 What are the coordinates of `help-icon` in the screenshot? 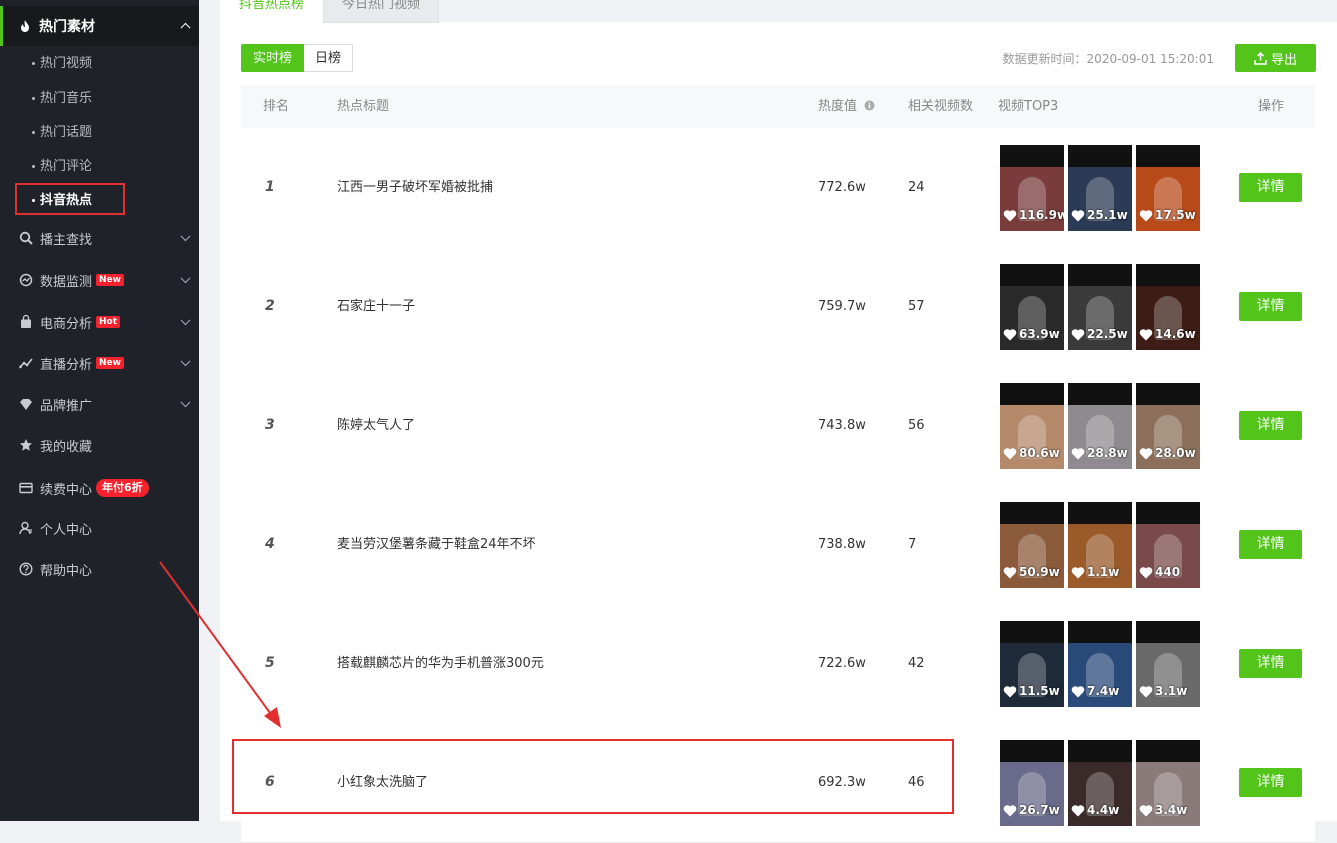 It's located at (26, 569).